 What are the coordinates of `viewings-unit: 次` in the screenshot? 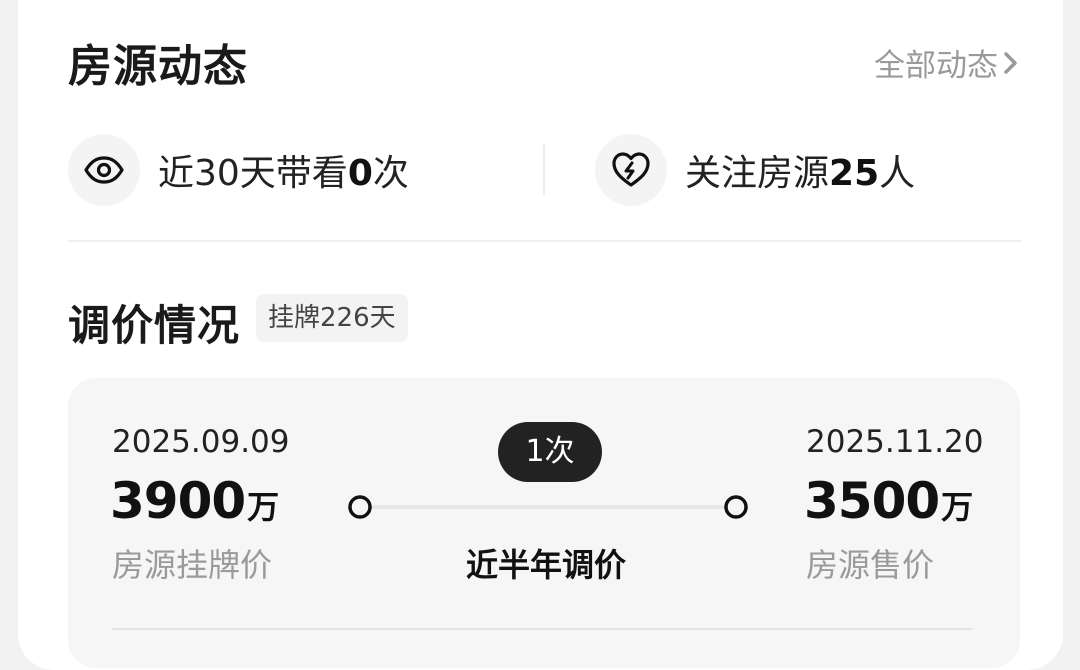 It's located at (390, 173).